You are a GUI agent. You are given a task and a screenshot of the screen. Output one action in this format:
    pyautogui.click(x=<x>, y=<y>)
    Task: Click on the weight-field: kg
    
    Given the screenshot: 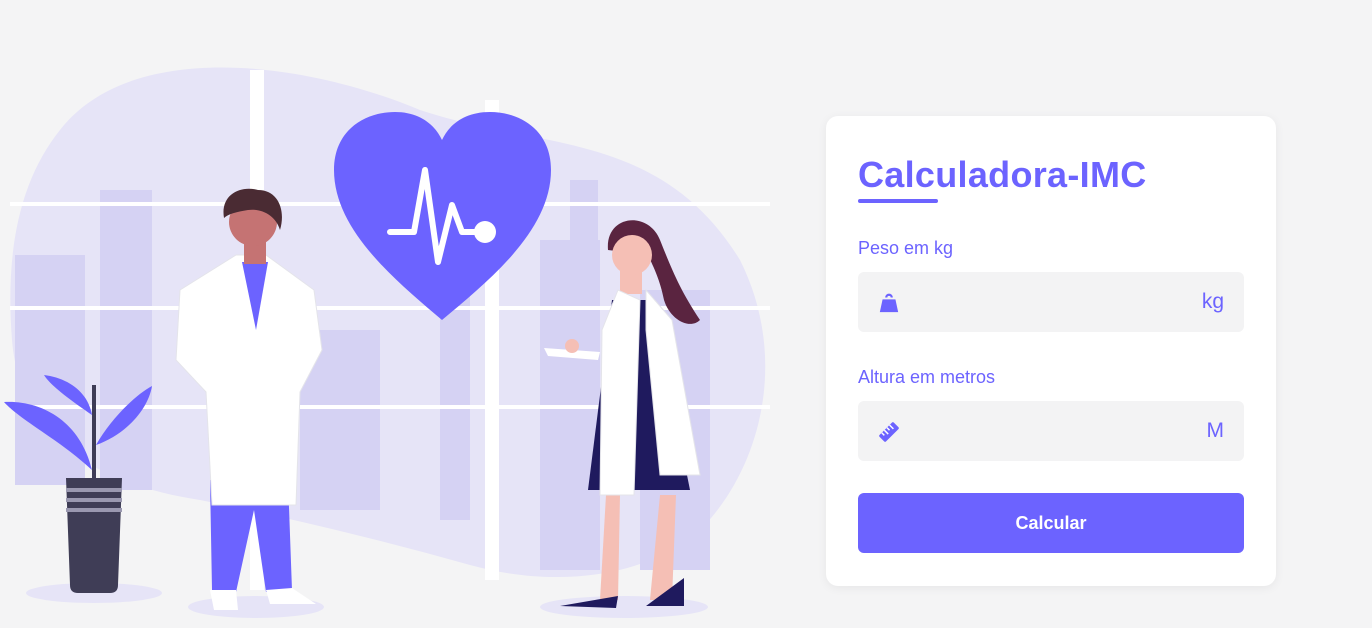 What is the action you would take?
    pyautogui.click(x=1051, y=303)
    